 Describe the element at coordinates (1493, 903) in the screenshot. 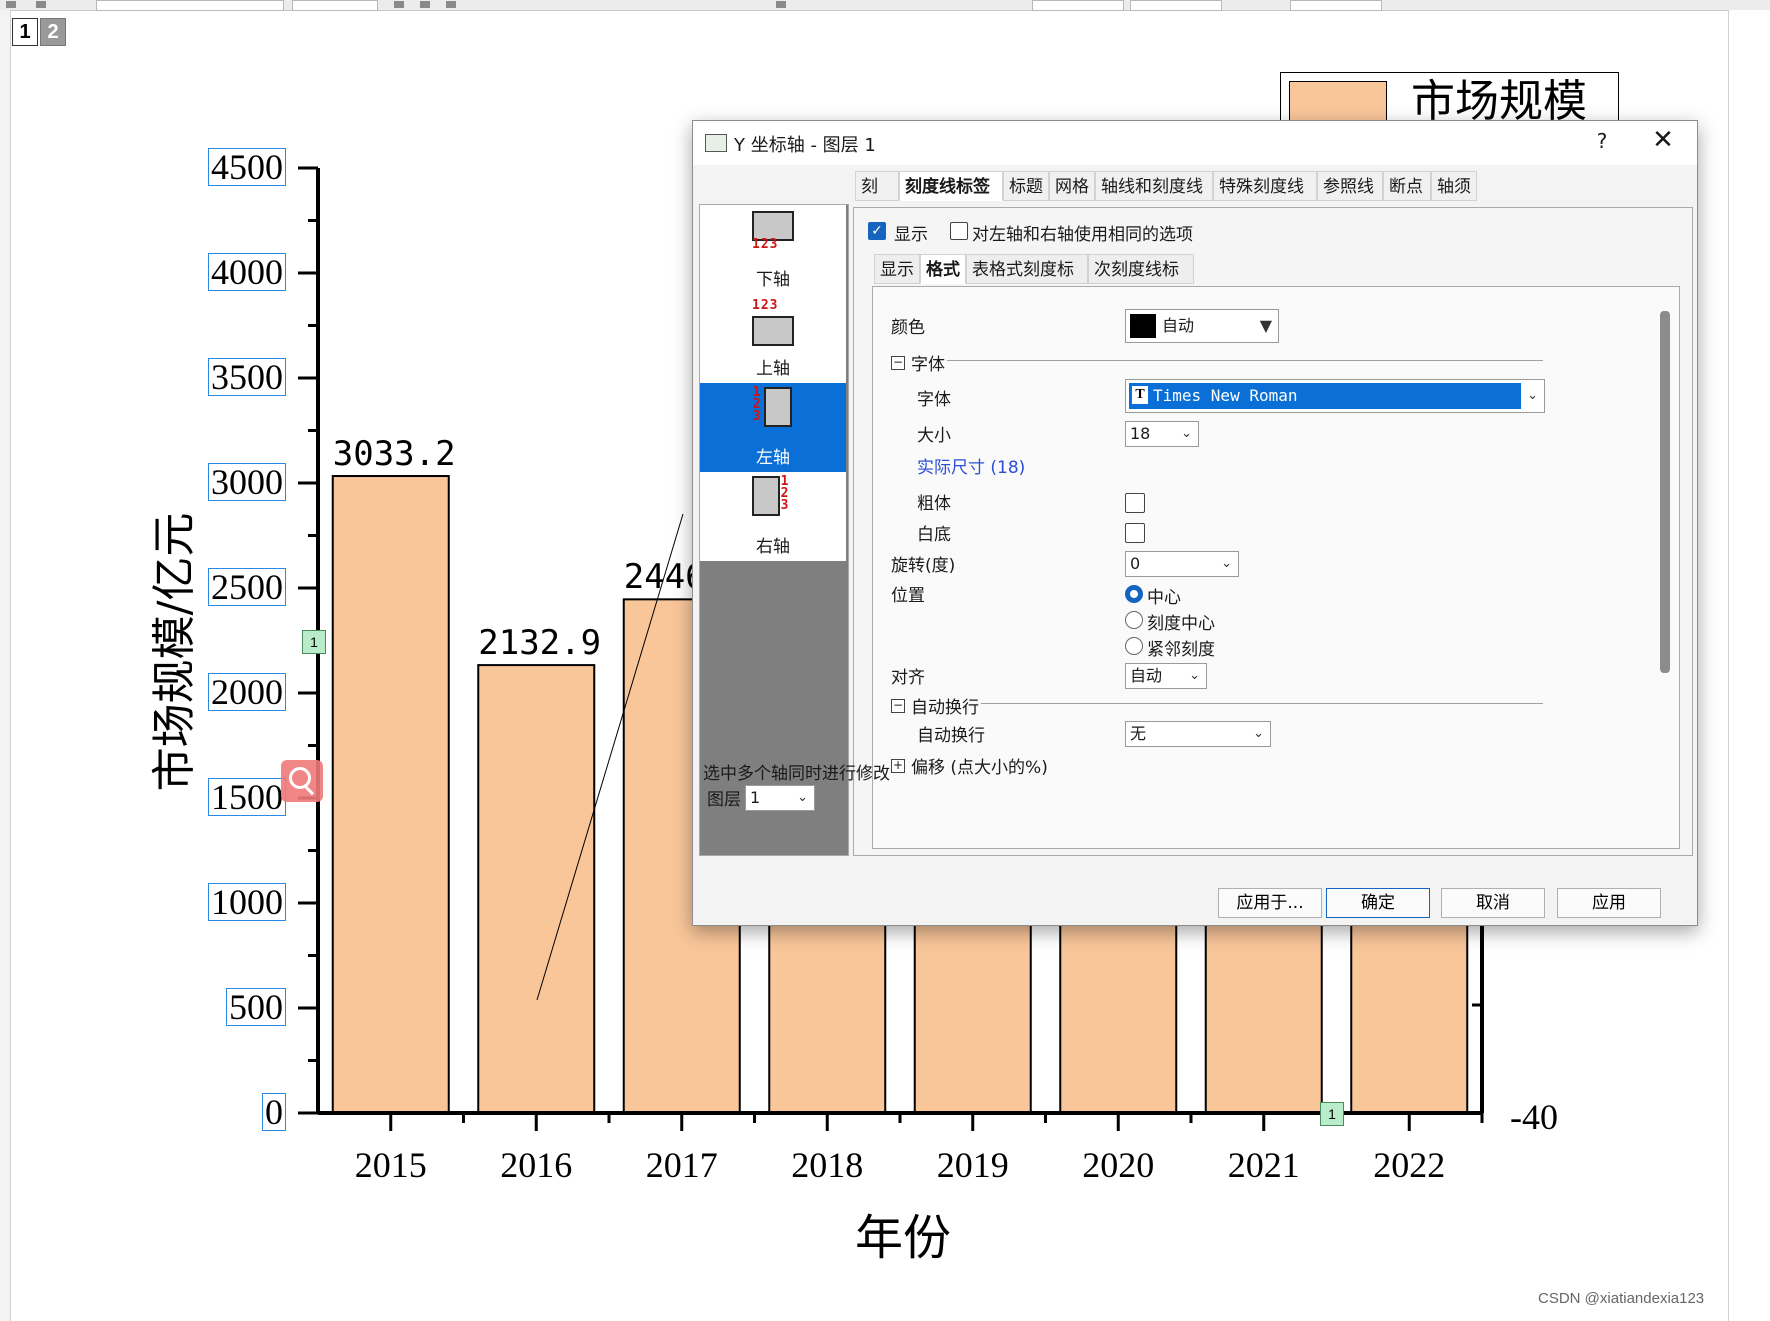

I see `cancel-button: 取消` at that location.